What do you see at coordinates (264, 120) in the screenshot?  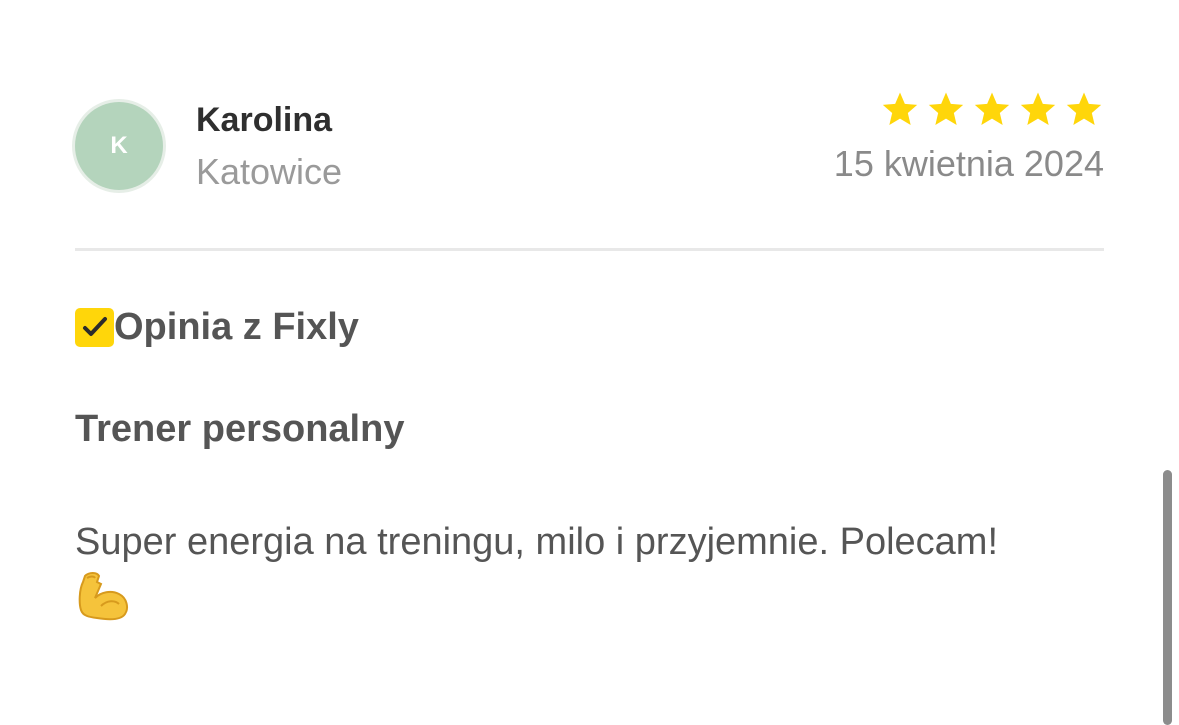 I see `author-name: Karolina` at bounding box center [264, 120].